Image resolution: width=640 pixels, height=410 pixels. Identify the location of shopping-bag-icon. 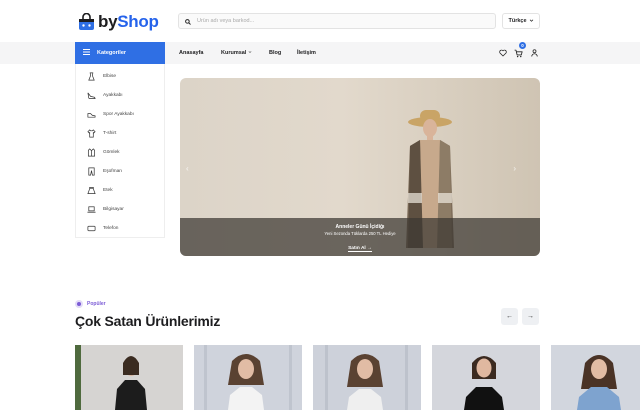
(86, 21).